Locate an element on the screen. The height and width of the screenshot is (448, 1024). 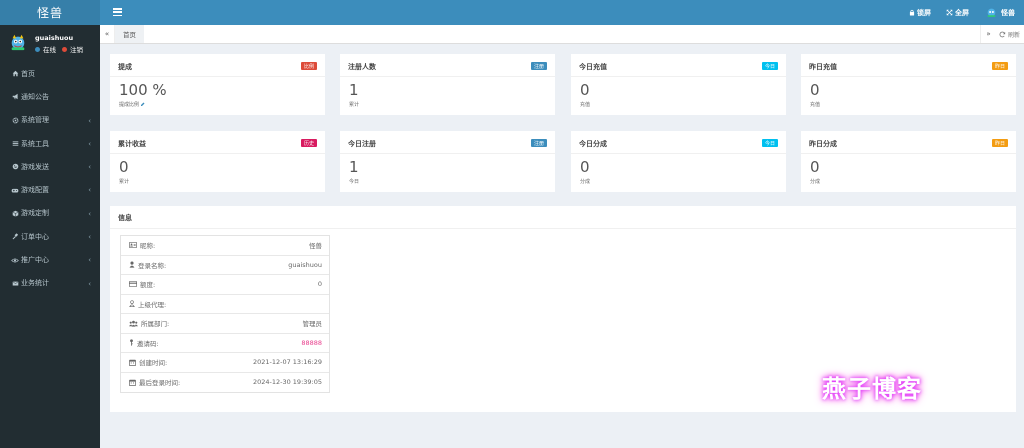
user-panel: guaishuou 在线 注销 is located at coordinates (50, 48).